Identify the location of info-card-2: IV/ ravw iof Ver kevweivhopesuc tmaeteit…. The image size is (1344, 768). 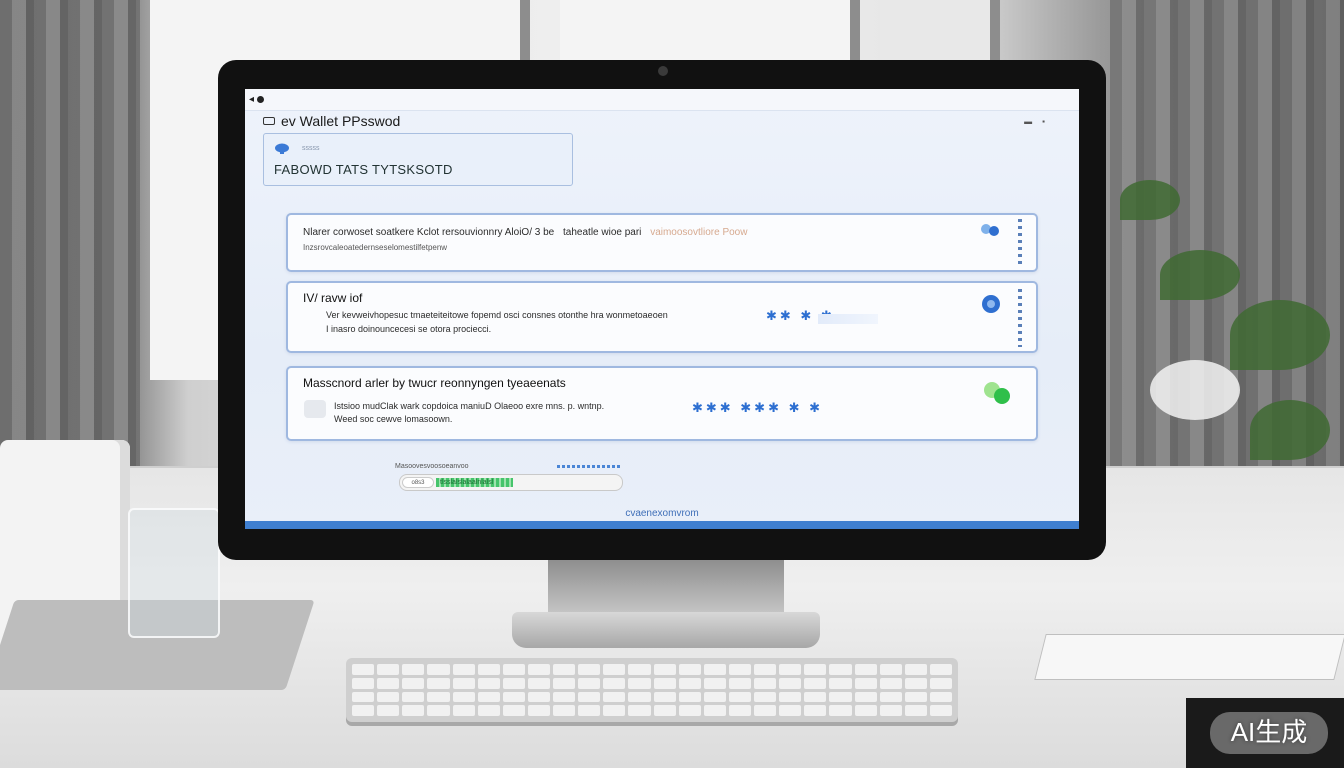
(662, 317).